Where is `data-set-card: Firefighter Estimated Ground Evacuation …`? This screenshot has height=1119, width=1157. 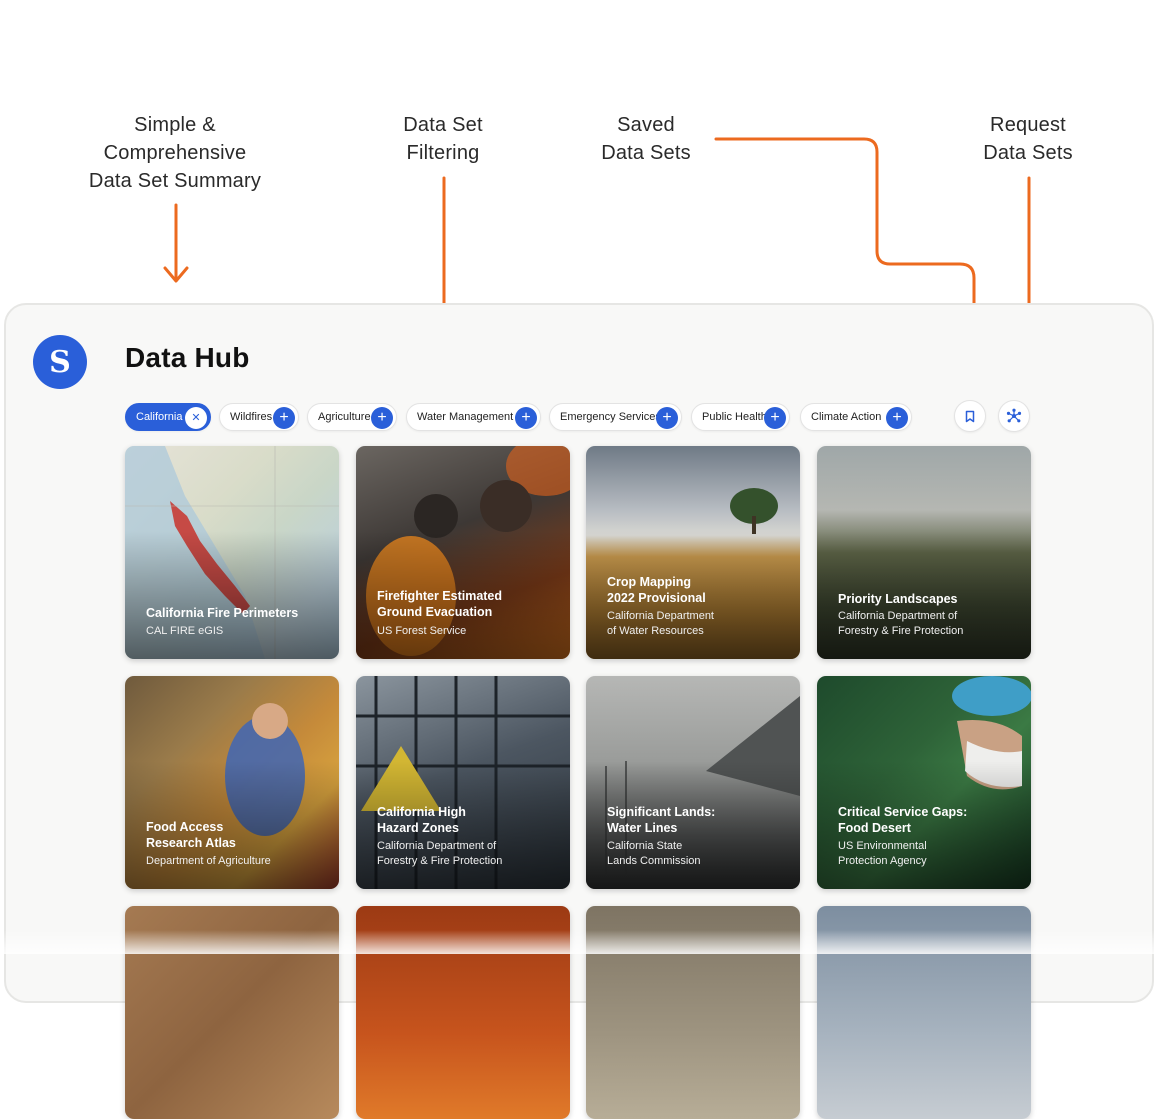
data-set-card: Firefighter Estimated Ground Evacuation … is located at coordinates (463, 552).